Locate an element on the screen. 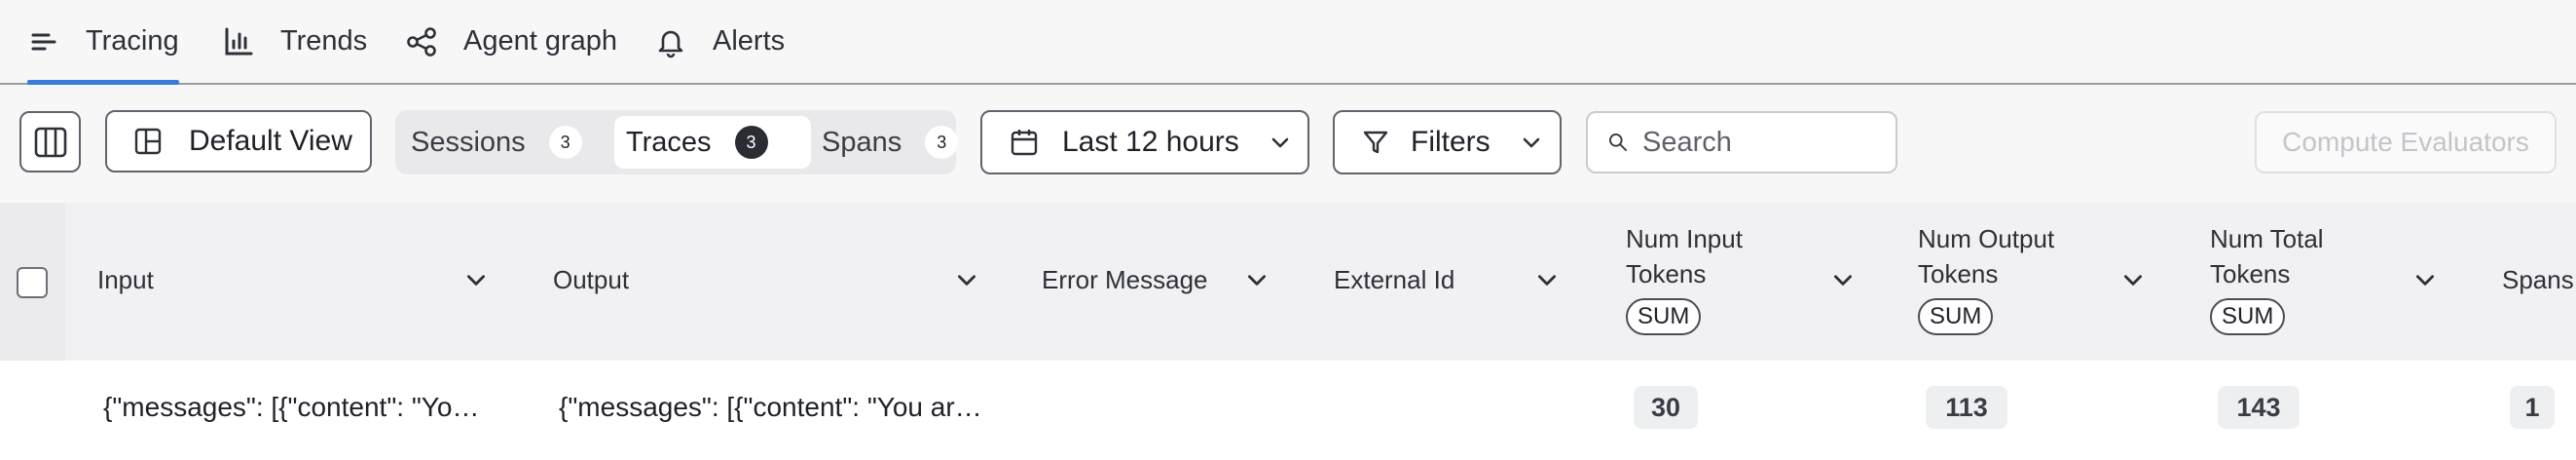  time-range-dropdown: Last 12 hours is located at coordinates (1144, 142).